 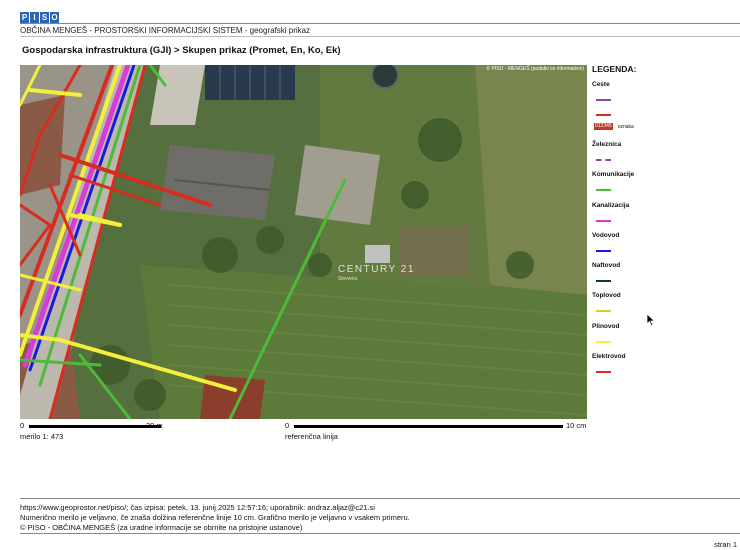 I want to click on logo-letter: I, so click(x=34, y=17).